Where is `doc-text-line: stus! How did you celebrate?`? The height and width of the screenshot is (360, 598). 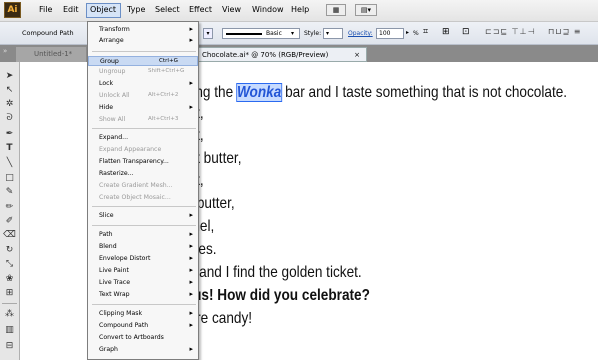
doc-text-line: stus! How did you celebrate? is located at coordinates (275, 296).